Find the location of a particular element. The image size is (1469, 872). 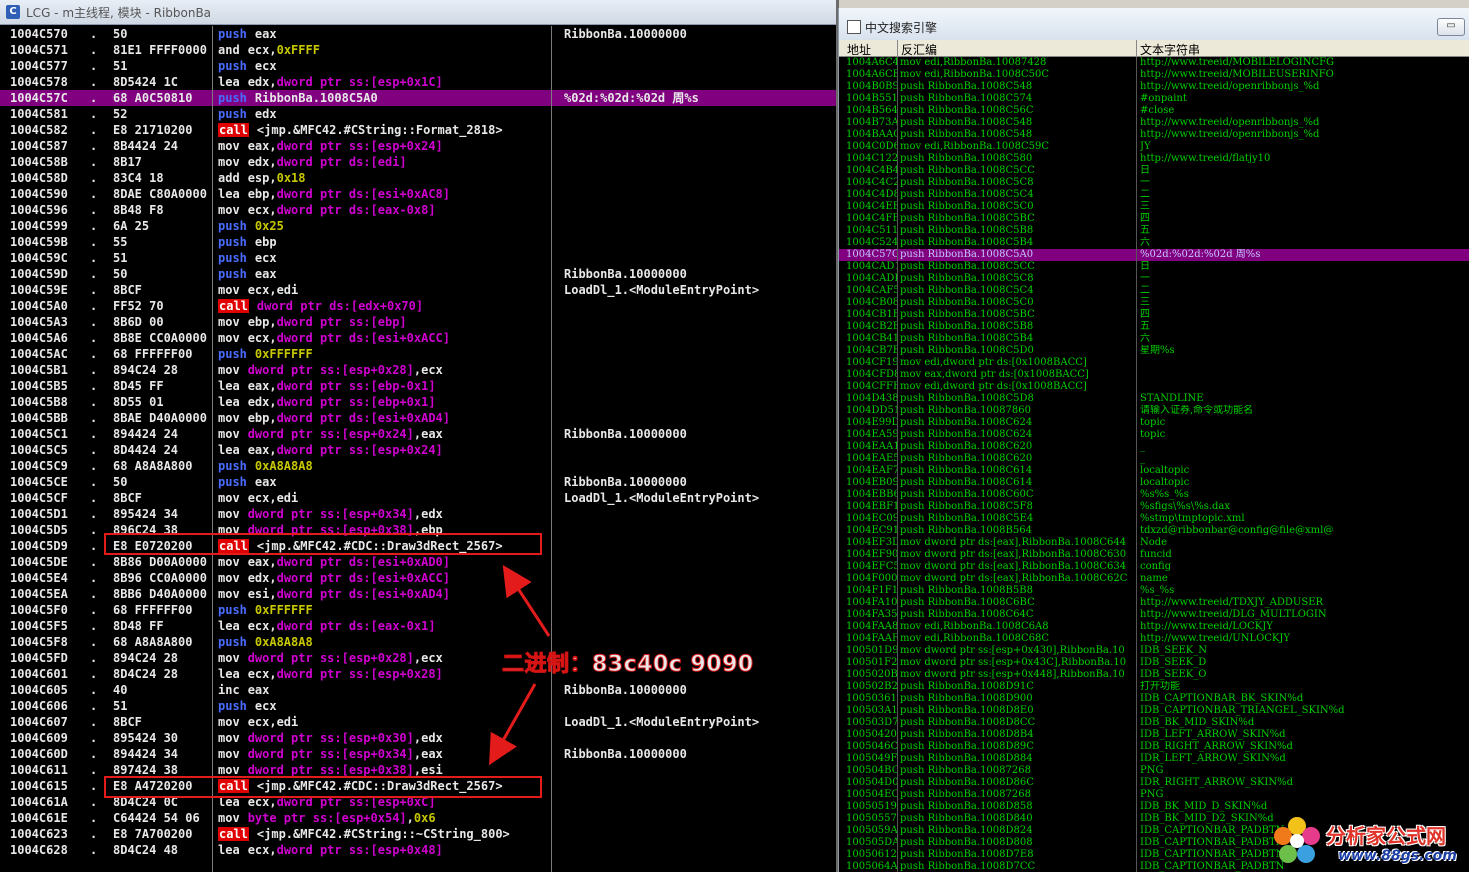

string-result-row: 1004B564 push RibbonBa.1008C56C #close is located at coordinates (1154, 111).